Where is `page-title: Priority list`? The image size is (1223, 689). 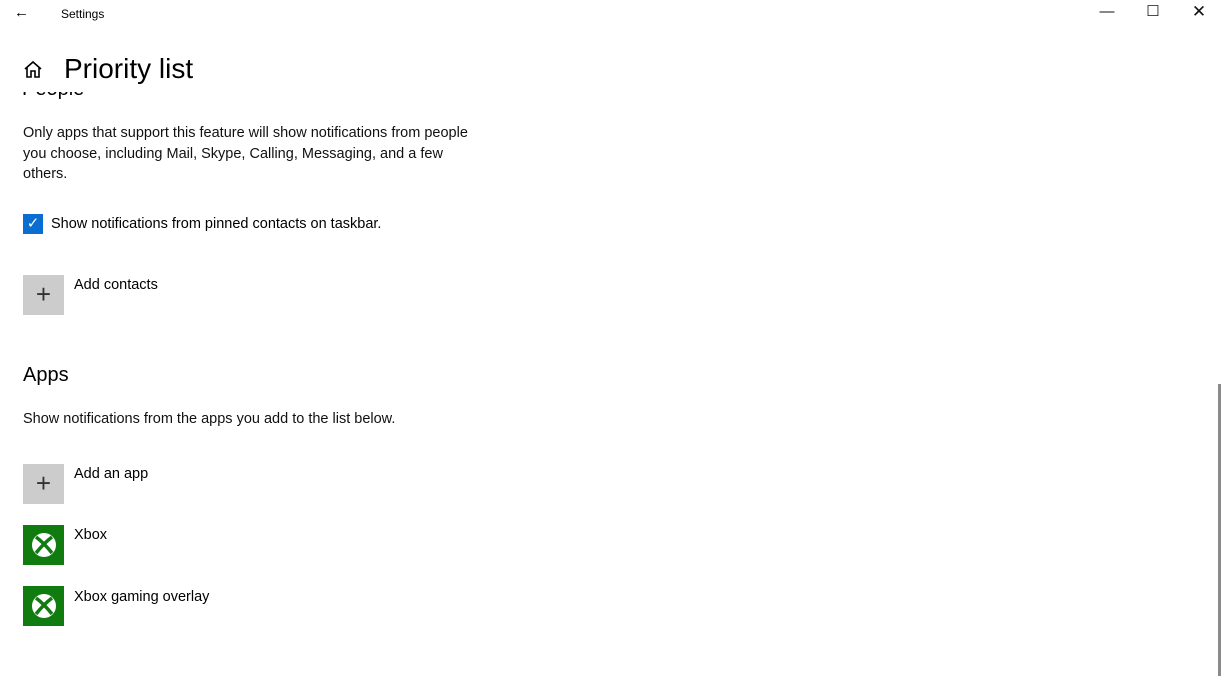
page-title: Priority list is located at coordinates (129, 68).